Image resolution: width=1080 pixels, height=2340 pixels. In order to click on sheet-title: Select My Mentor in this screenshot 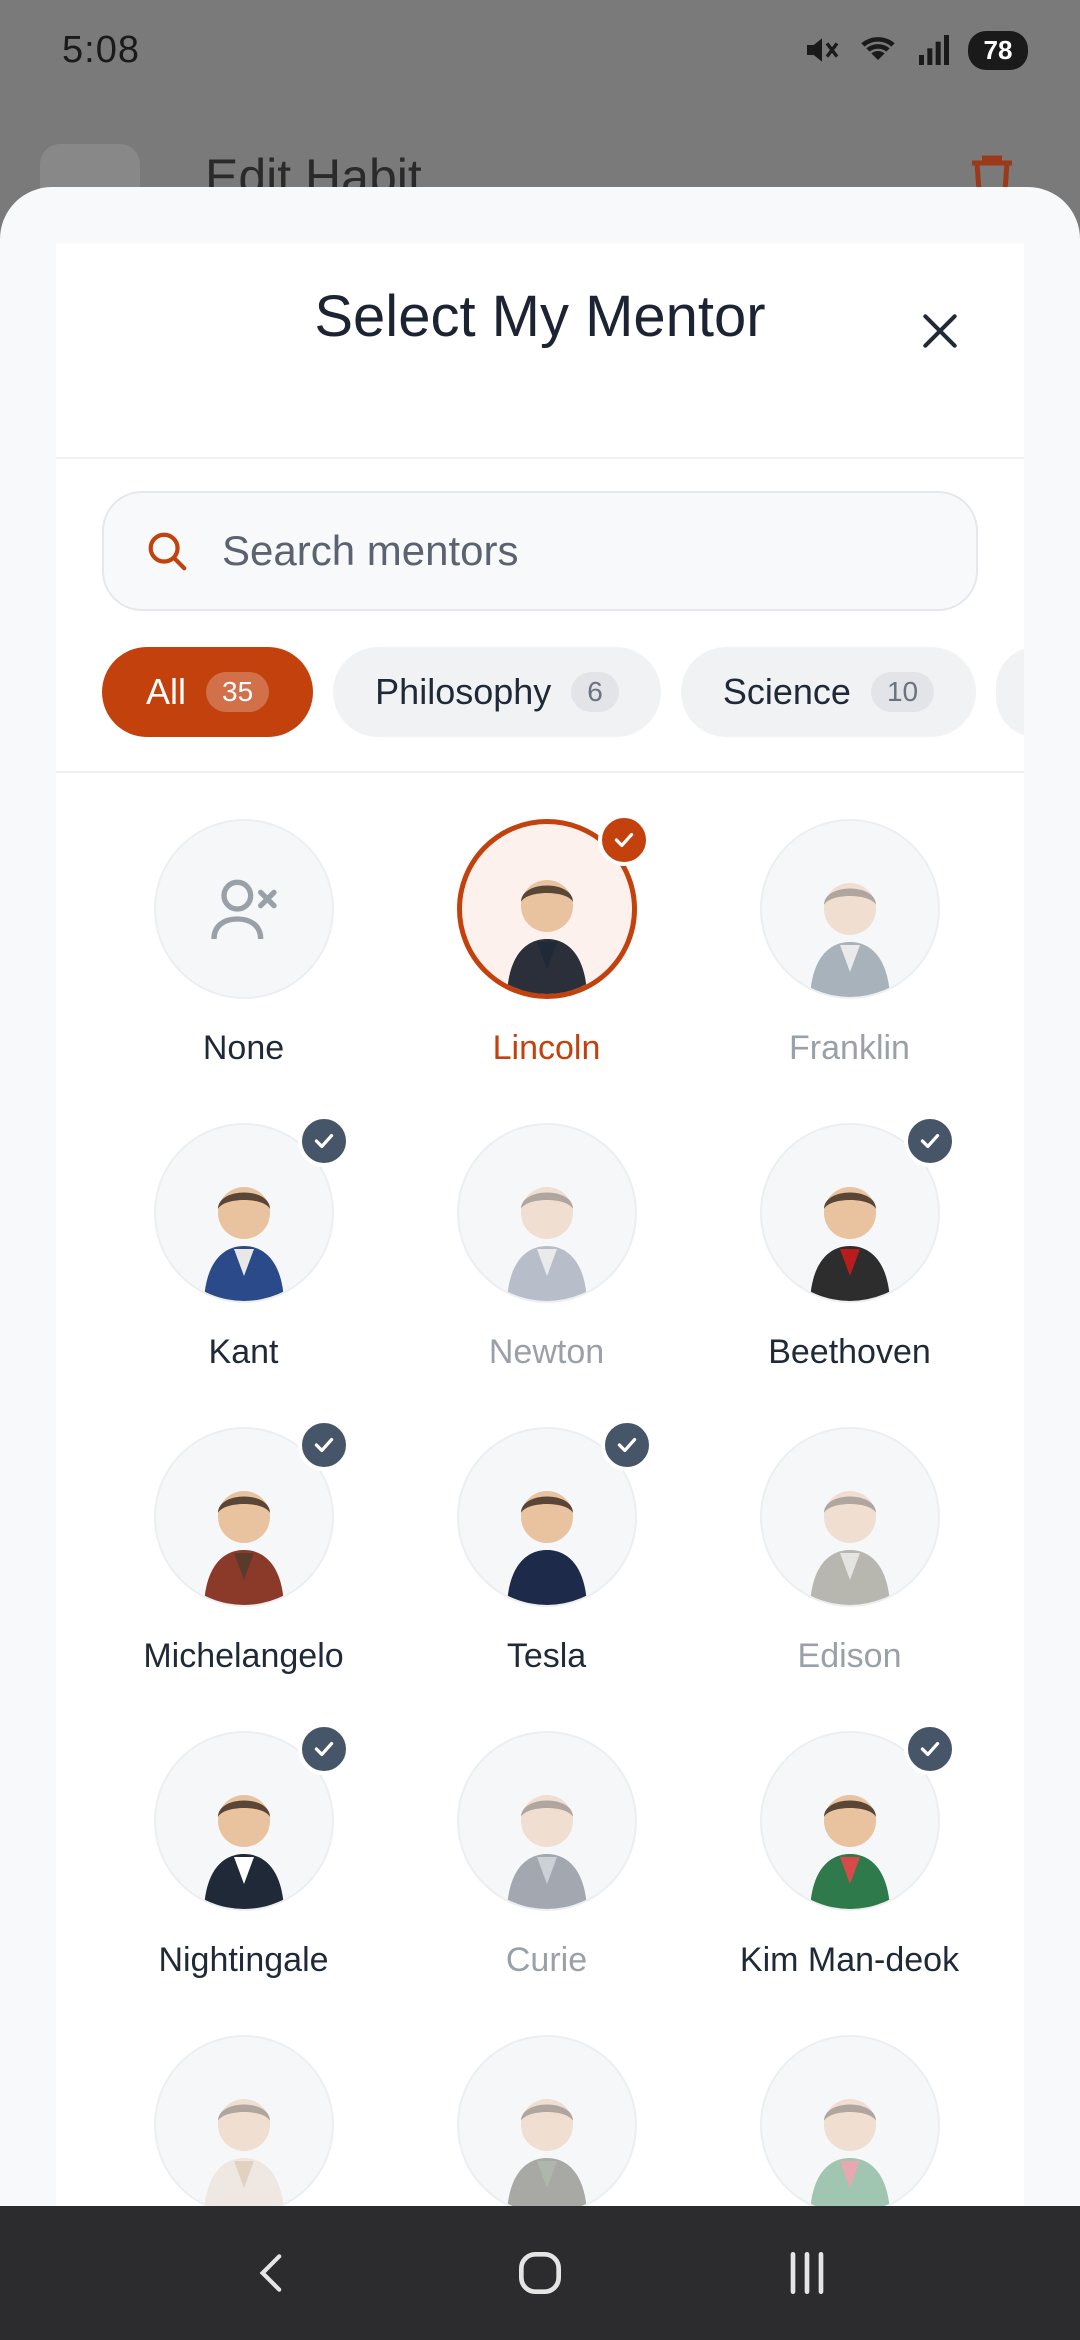, I will do `click(540, 316)`.